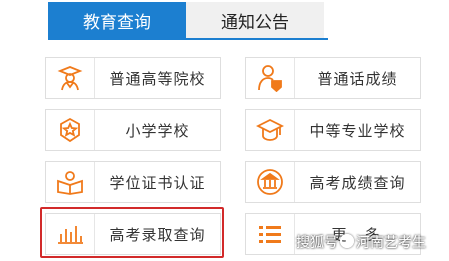 The image size is (449, 261). I want to click on watermark-prefix: 搜狐号, so click(317, 243).